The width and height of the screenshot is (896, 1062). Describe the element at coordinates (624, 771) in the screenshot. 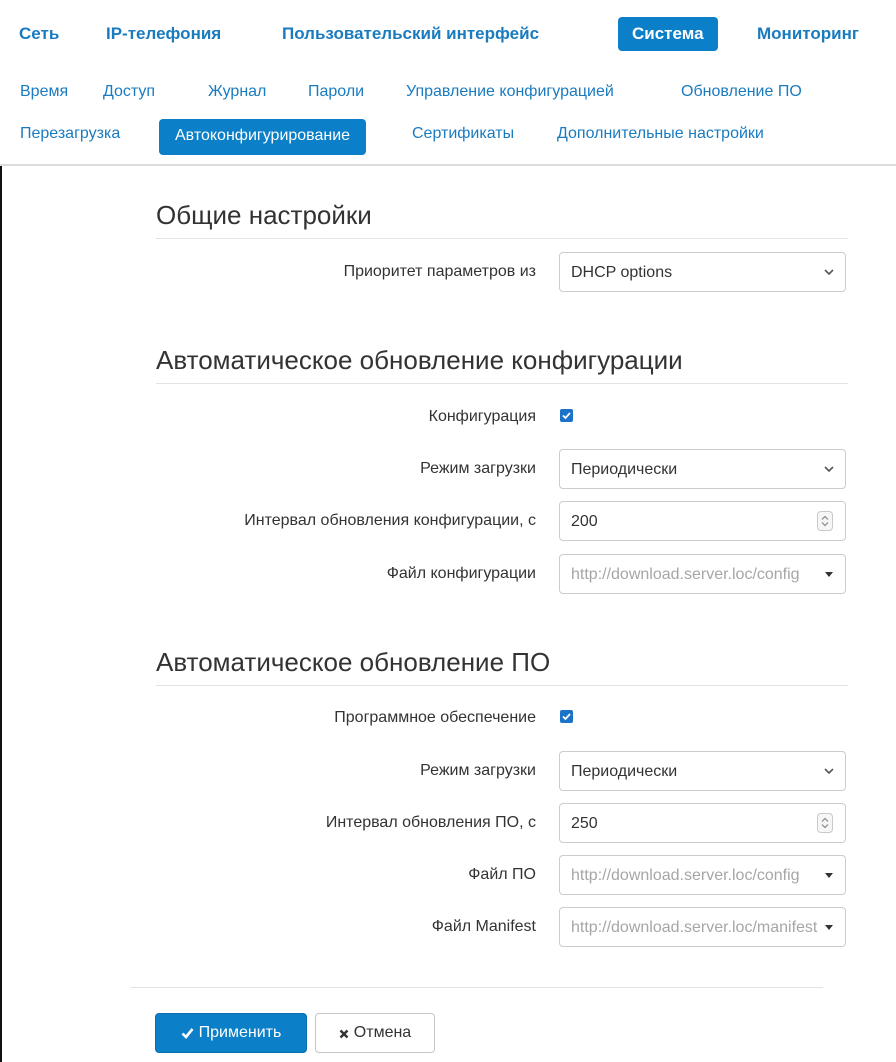

I see `fw-mode-select-value: Периодически` at that location.